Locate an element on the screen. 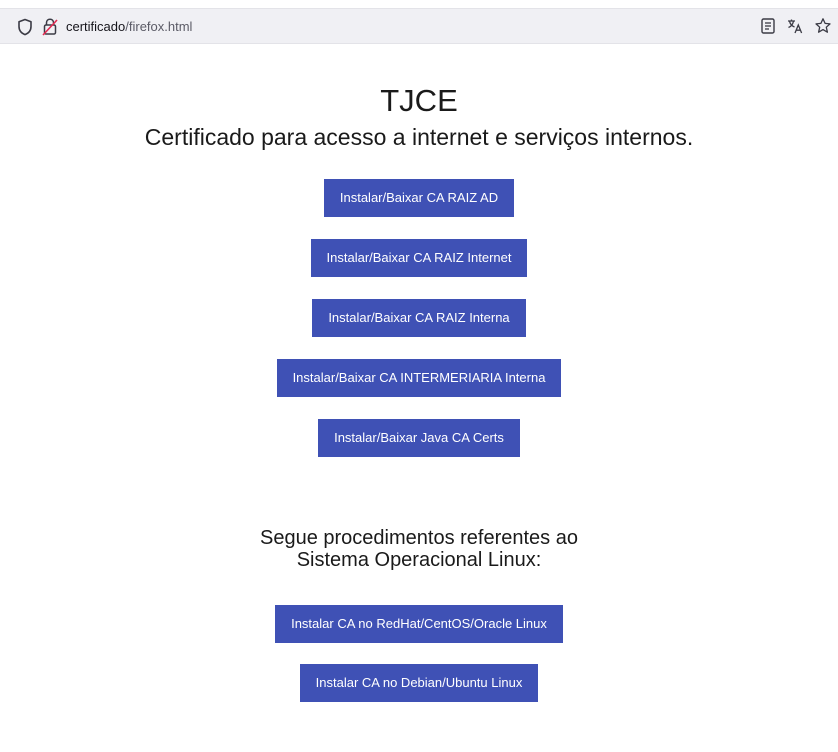 The image size is (838, 752). ca-intermediaria-interna-button: Instalar/Baixar CA INTERMERIARIA Interna is located at coordinates (419, 378).